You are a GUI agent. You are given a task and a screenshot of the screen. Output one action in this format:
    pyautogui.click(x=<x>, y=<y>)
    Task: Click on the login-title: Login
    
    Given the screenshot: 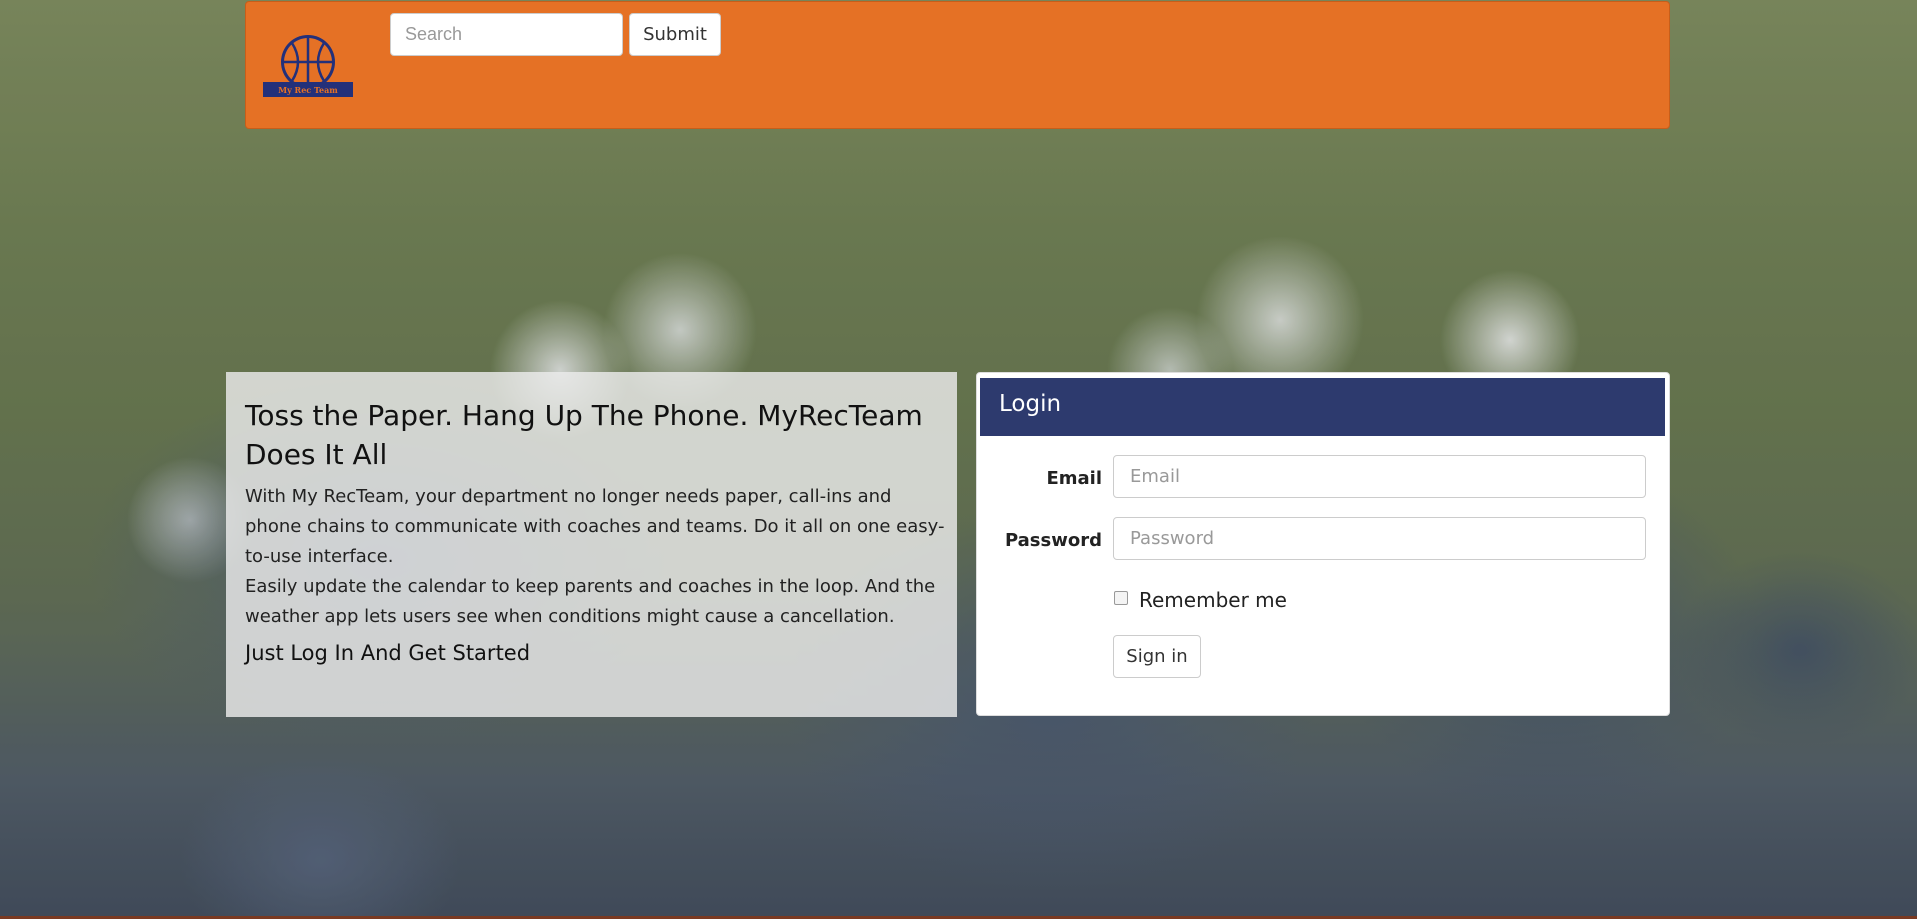 What is the action you would take?
    pyautogui.click(x=1322, y=407)
    